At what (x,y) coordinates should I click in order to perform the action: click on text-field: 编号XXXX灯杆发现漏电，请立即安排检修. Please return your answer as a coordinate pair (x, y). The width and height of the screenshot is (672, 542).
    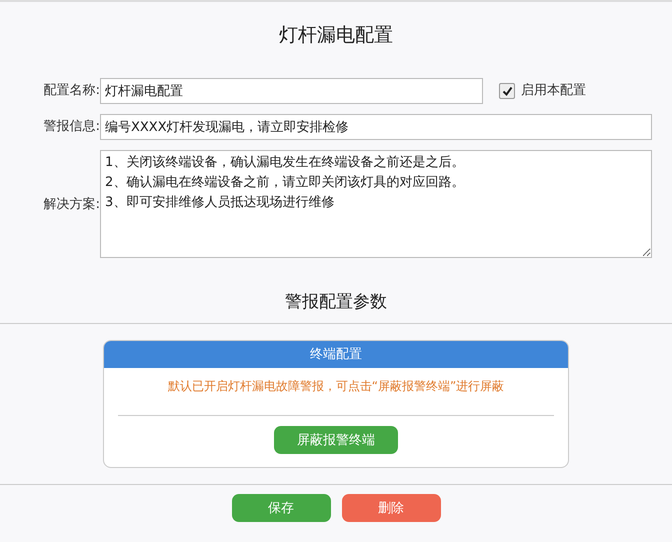
    Looking at the image, I should click on (376, 127).